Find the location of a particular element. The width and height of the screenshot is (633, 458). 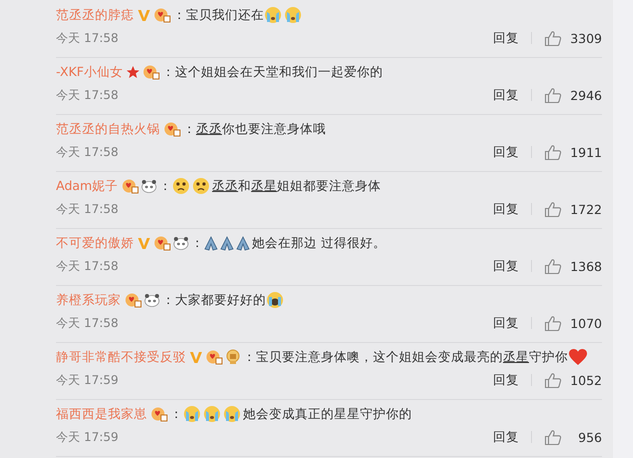

sobbing-emoji-icon is located at coordinates (275, 300).